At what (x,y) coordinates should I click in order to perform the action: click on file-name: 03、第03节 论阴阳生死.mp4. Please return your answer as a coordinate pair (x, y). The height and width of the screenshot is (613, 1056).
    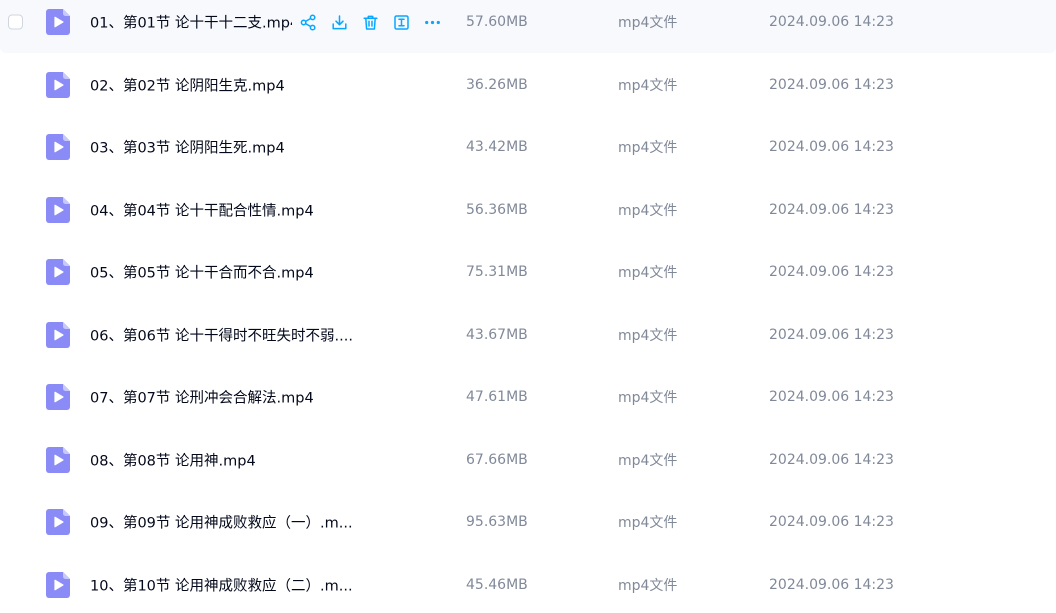
    Looking at the image, I should click on (187, 147).